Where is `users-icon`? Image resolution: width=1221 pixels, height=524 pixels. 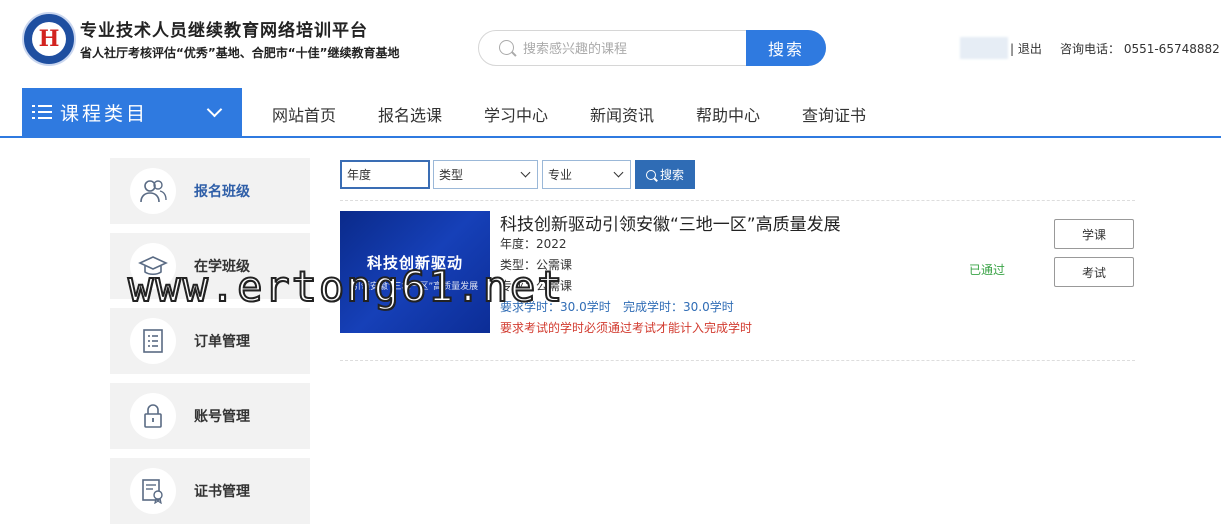 users-icon is located at coordinates (153, 191).